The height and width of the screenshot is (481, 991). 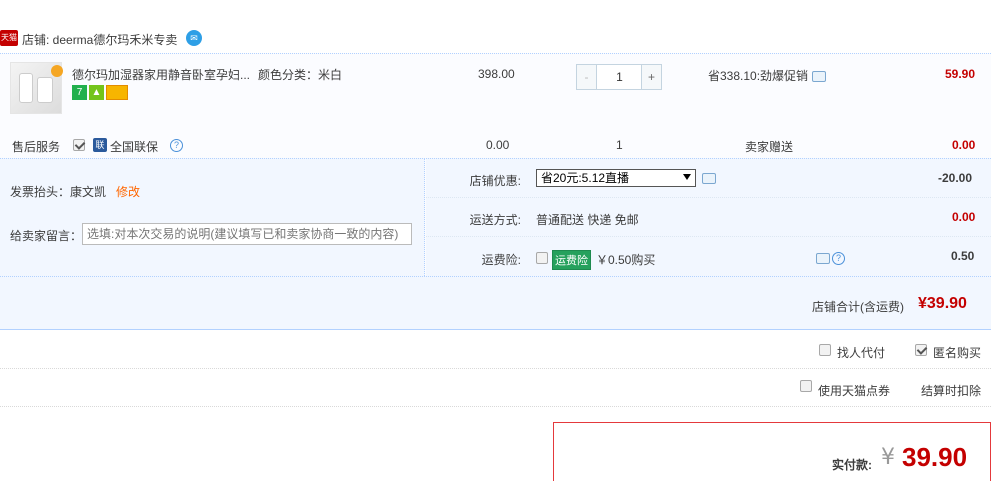 What do you see at coordinates (128, 191) in the screenshot?
I see `invoice-edit-link: 修改` at bounding box center [128, 191].